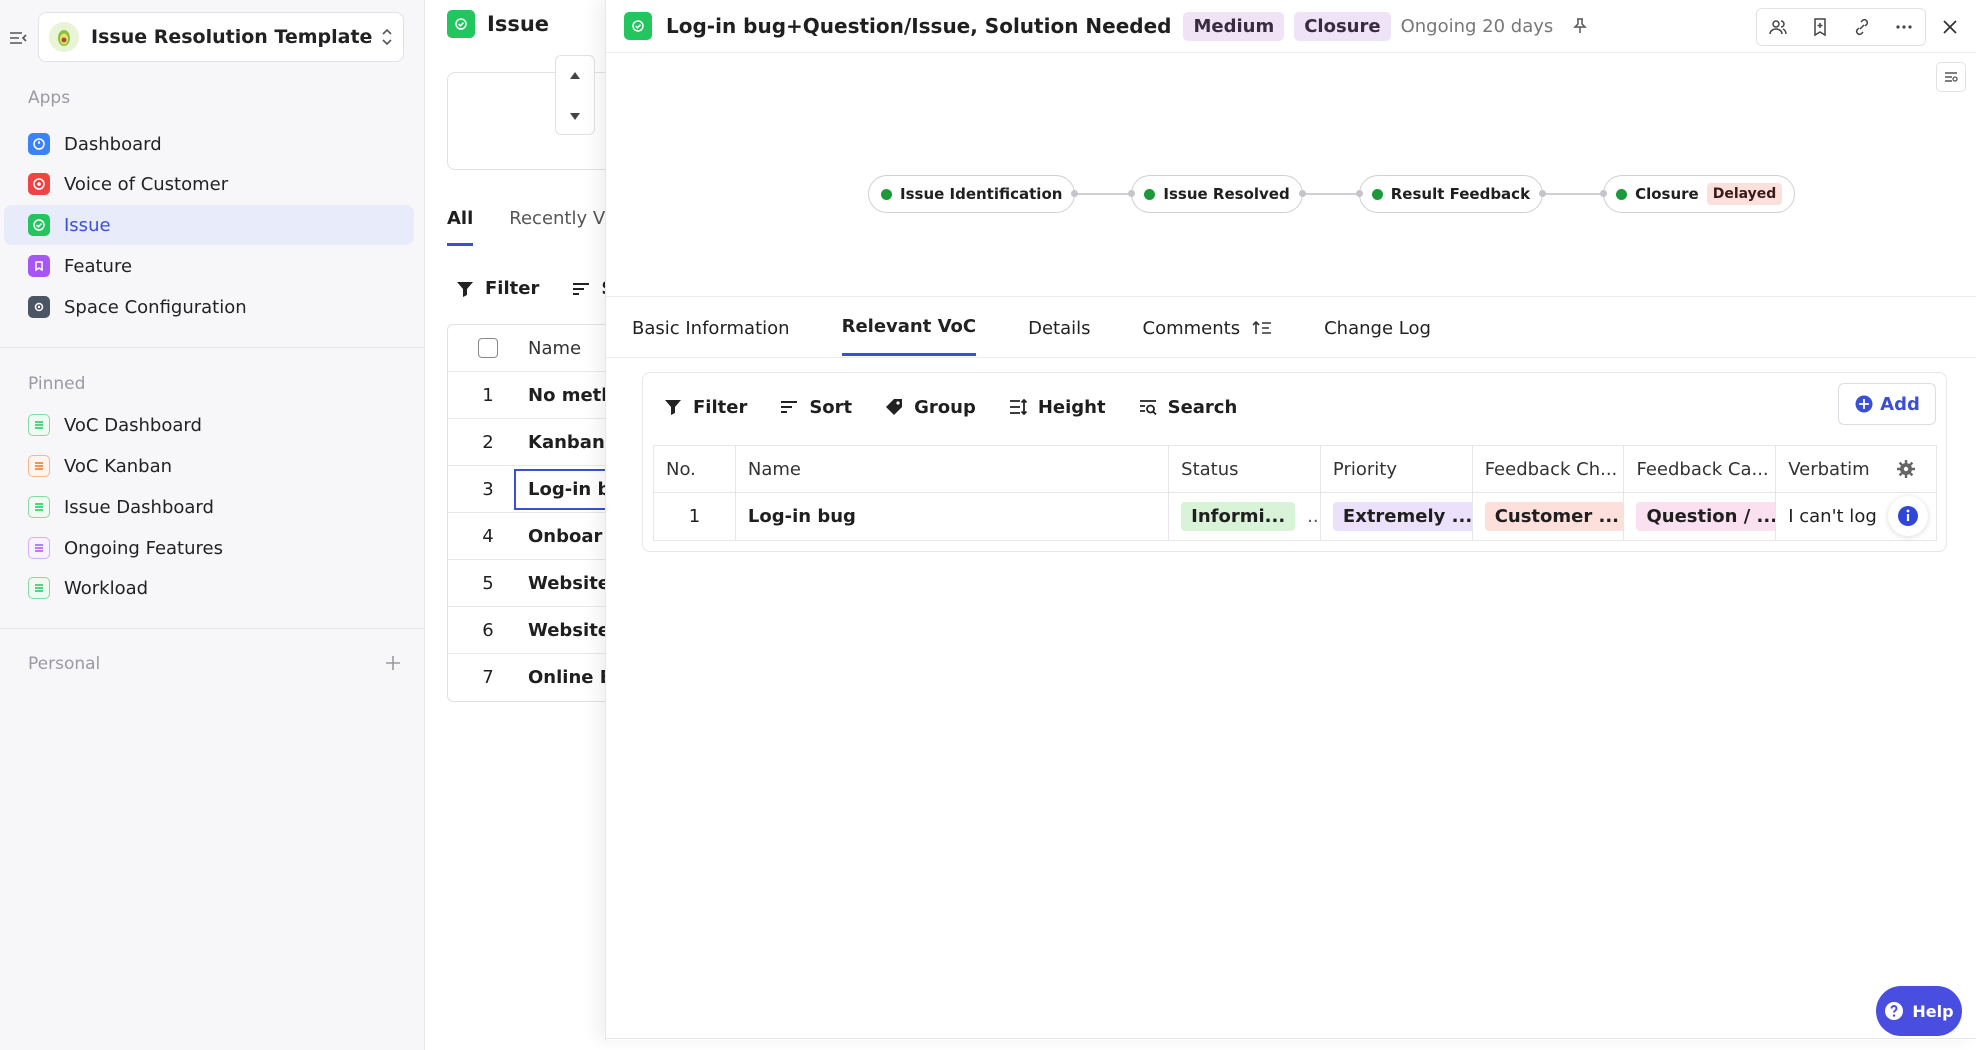 Image resolution: width=1976 pixels, height=1050 pixels. What do you see at coordinates (209, 266) in the screenshot?
I see `sidebar-item-feature: Feature` at bounding box center [209, 266].